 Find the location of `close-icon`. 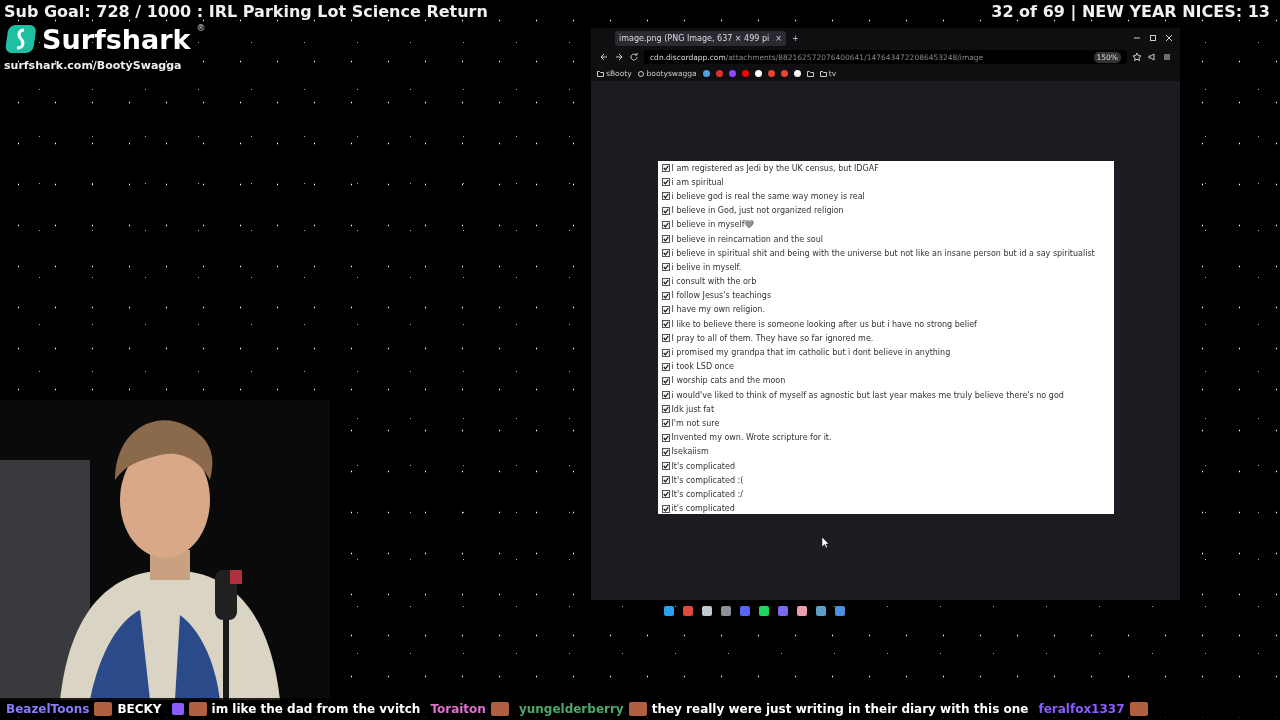

close-icon is located at coordinates (1169, 38).